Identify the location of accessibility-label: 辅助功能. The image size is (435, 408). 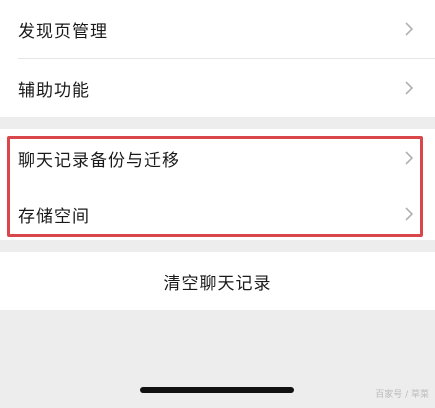
(54, 90).